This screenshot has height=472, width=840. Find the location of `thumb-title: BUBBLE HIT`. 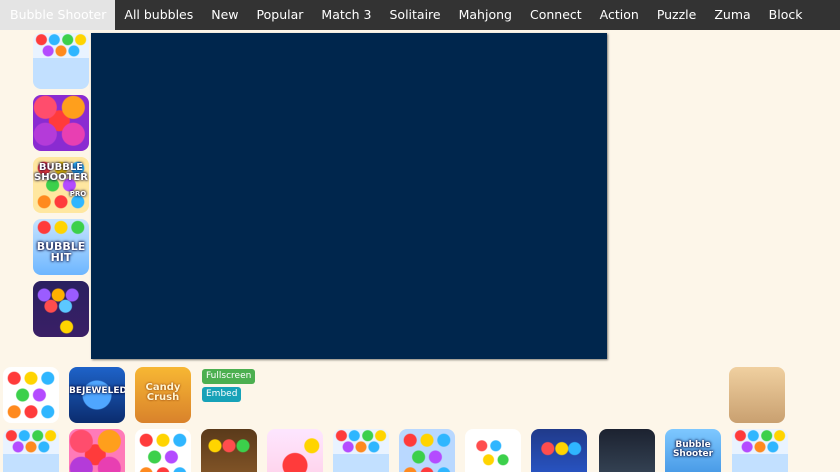

thumb-title: BUBBLE HIT is located at coordinates (61, 252).